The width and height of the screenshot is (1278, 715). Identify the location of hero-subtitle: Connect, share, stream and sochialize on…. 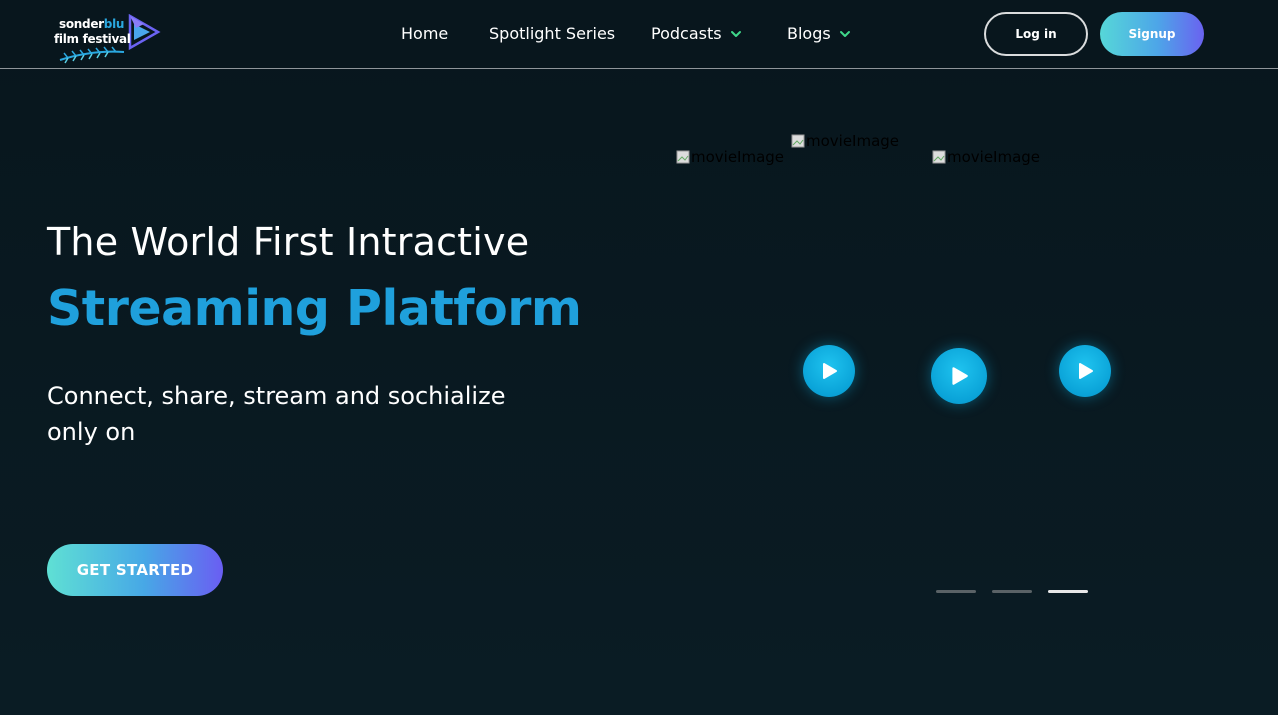
(276, 414).